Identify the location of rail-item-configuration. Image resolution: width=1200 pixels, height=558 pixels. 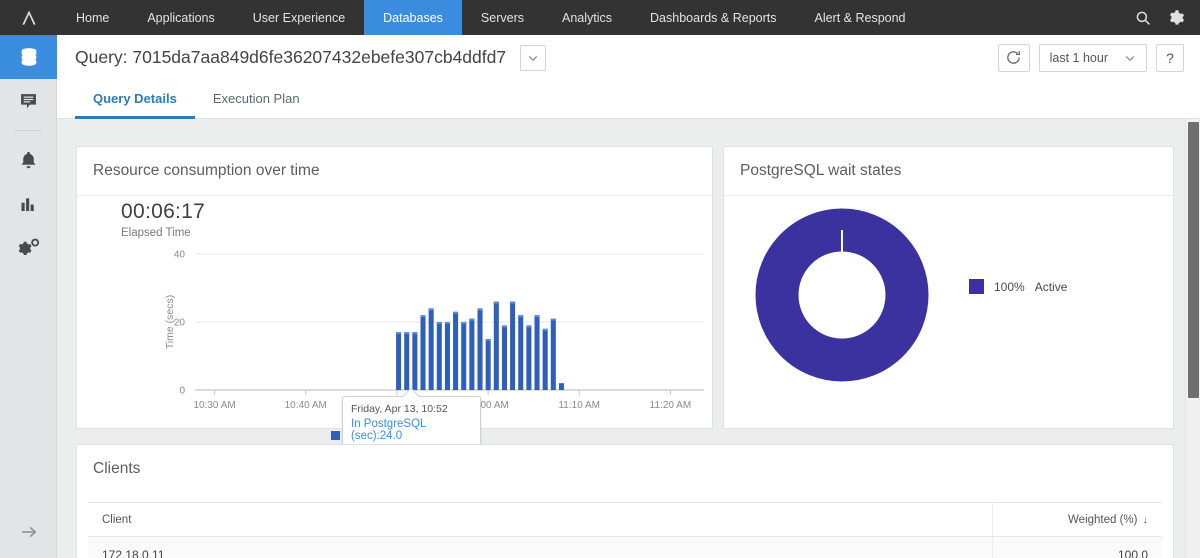
(28, 248).